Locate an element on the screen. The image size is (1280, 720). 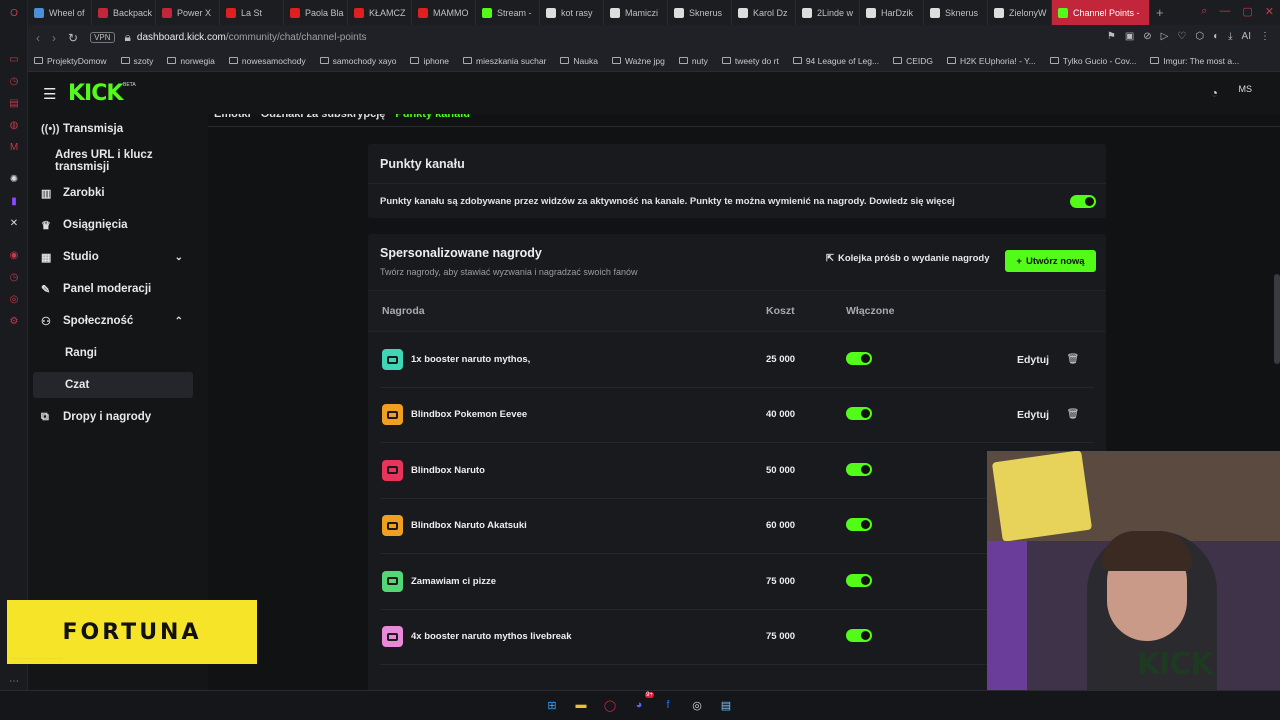
facebook-icon: f is located at coordinates (668, 705).